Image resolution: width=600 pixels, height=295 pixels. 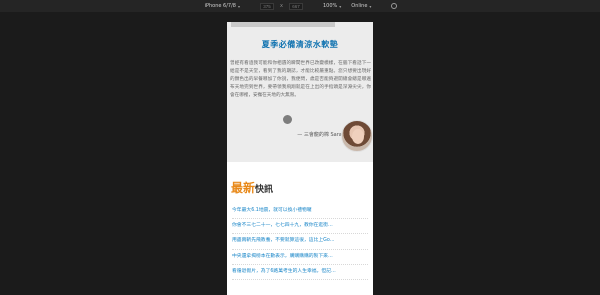 I want to click on avatar, so click(x=357, y=136).